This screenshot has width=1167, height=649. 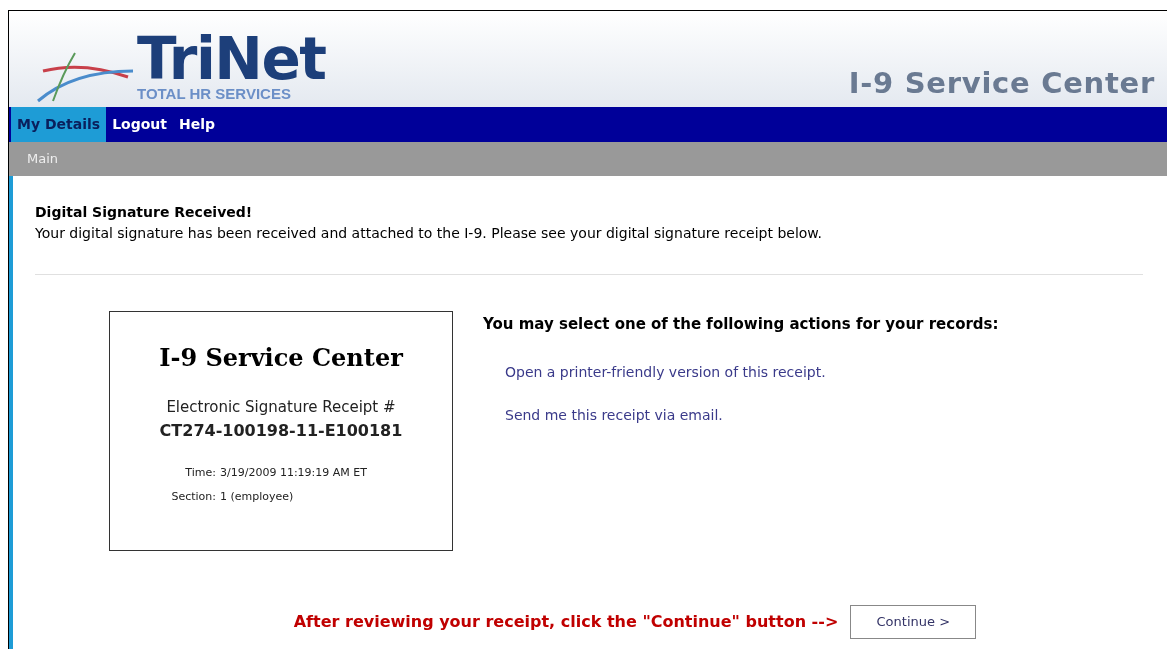 I want to click on action-link: Open a printer-friendly version of this receipt., so click(x=752, y=372).